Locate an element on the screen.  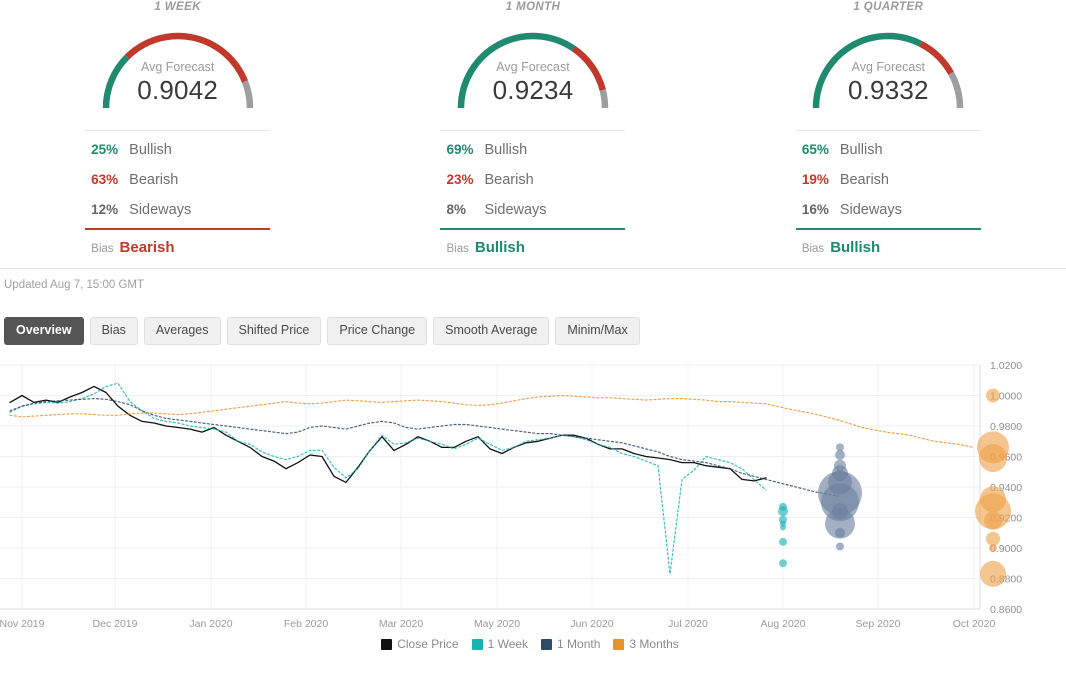
tab-price-change: Price Change is located at coordinates (377, 331).